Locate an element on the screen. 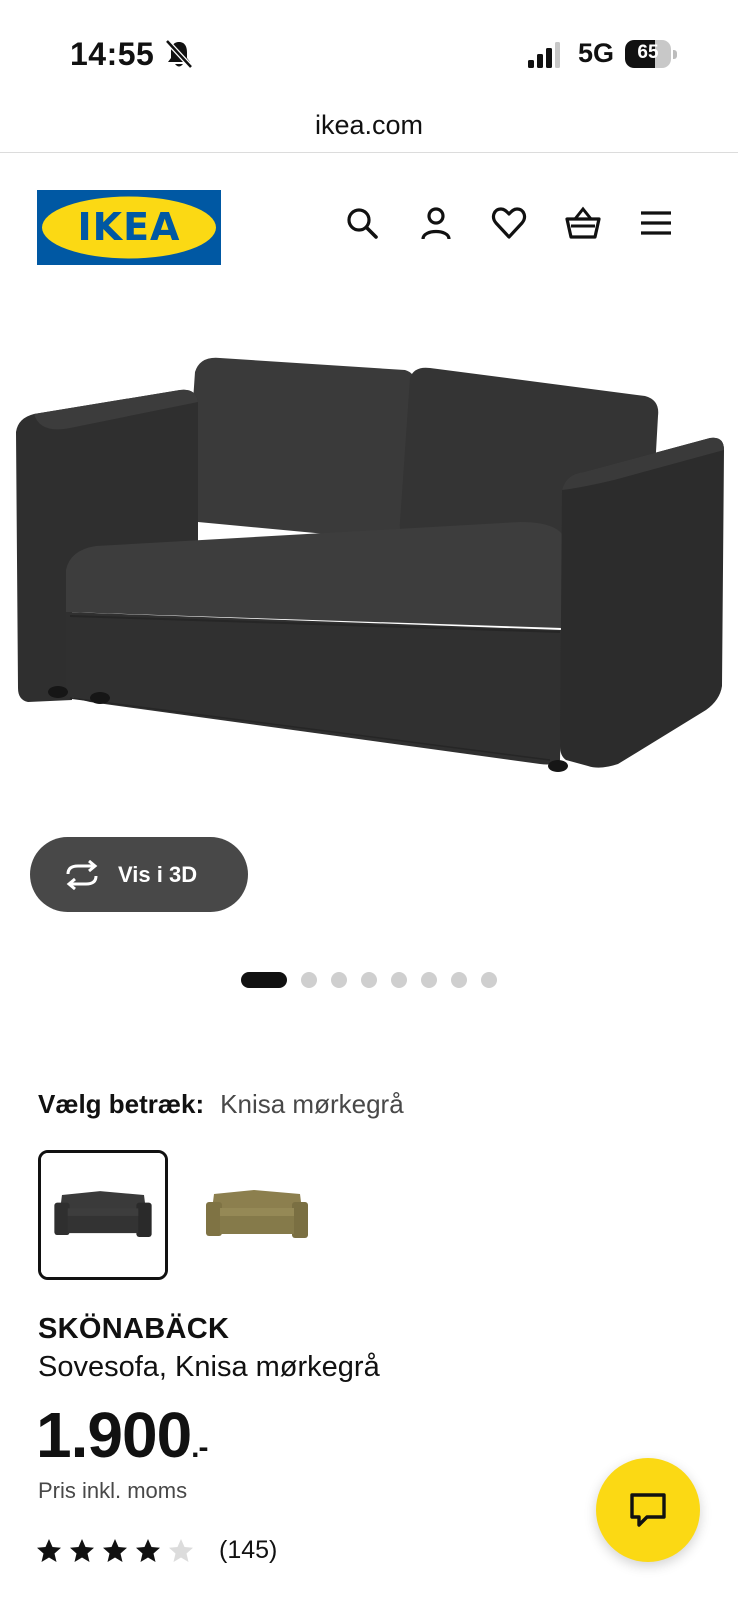  chat-button is located at coordinates (648, 1510).